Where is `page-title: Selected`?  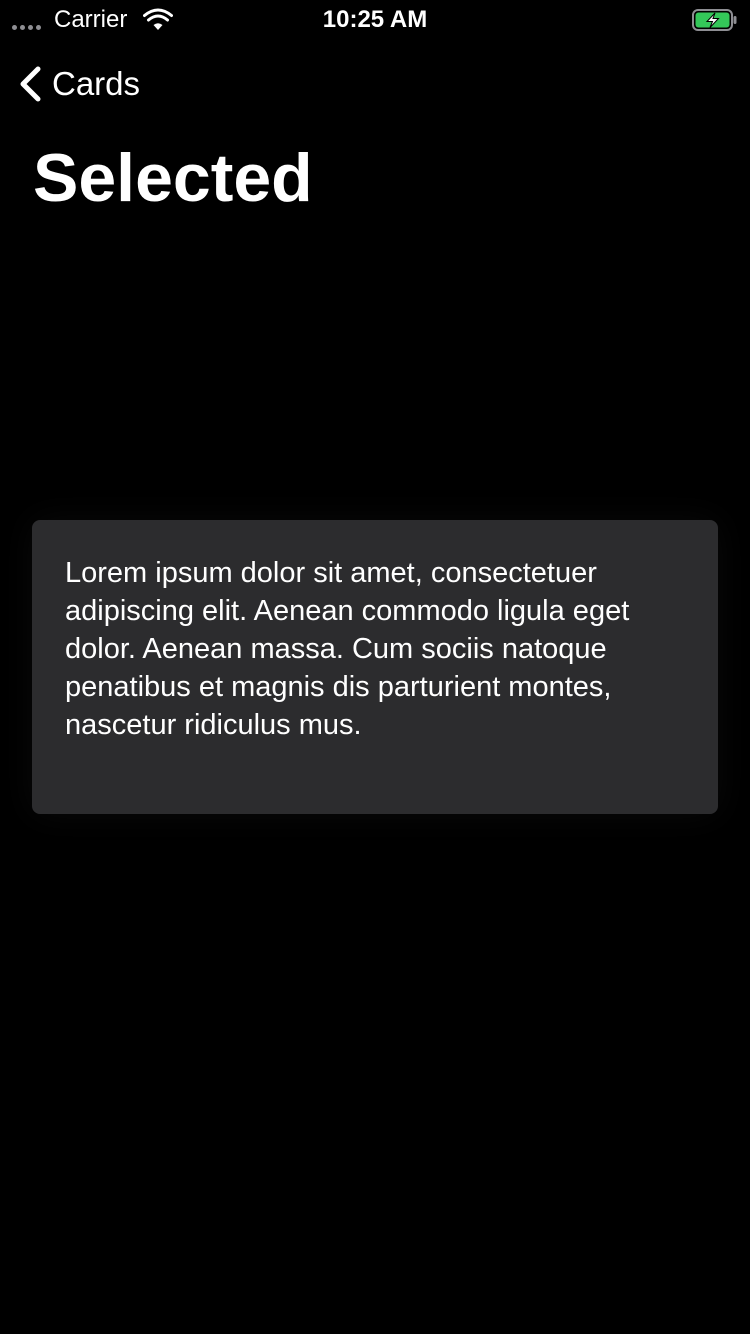
page-title: Selected is located at coordinates (173, 178).